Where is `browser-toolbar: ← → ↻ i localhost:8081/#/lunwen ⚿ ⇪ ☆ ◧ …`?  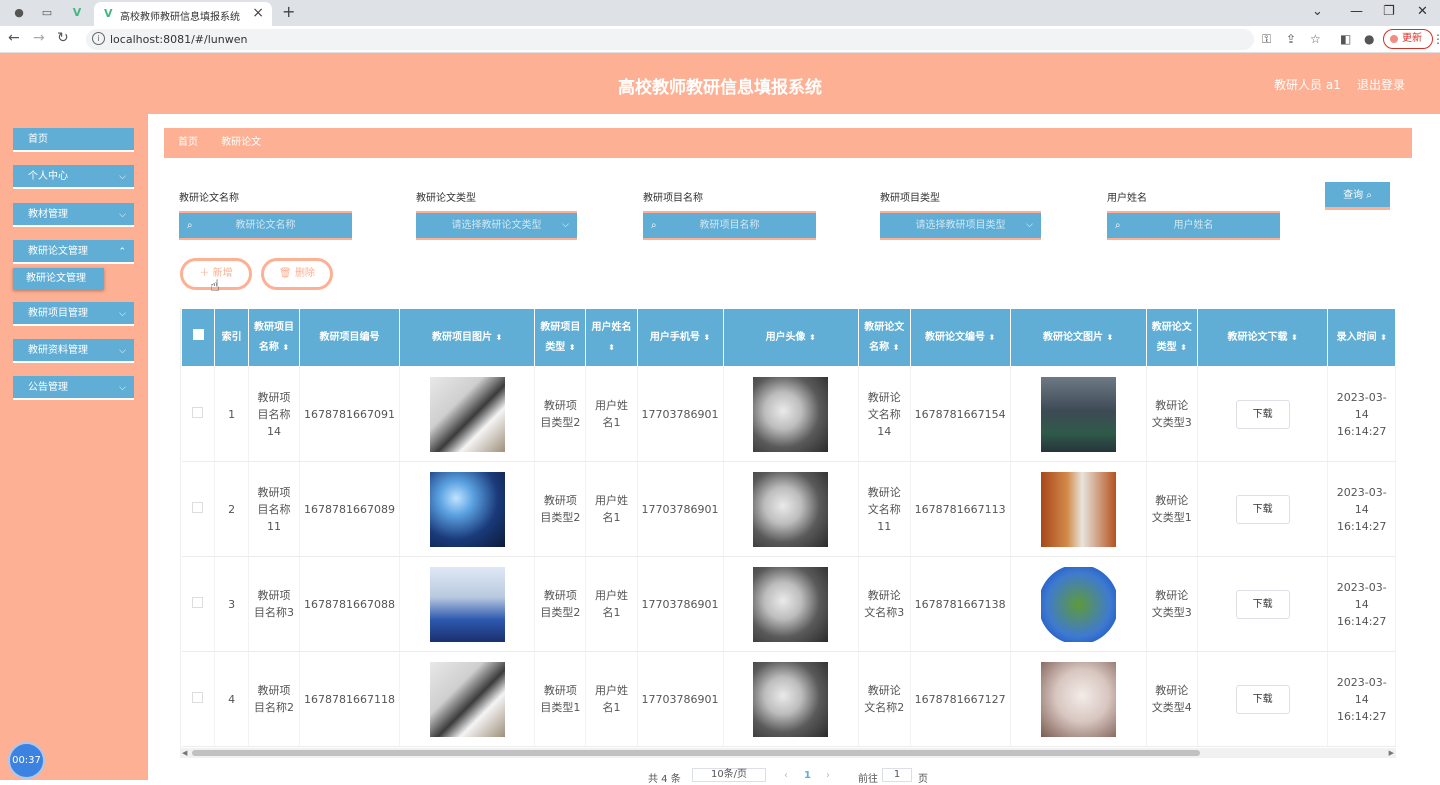
browser-toolbar: ← → ↻ i localhost:8081/#/lunwen ⚿ ⇪ ☆ ◧ … is located at coordinates (720, 39).